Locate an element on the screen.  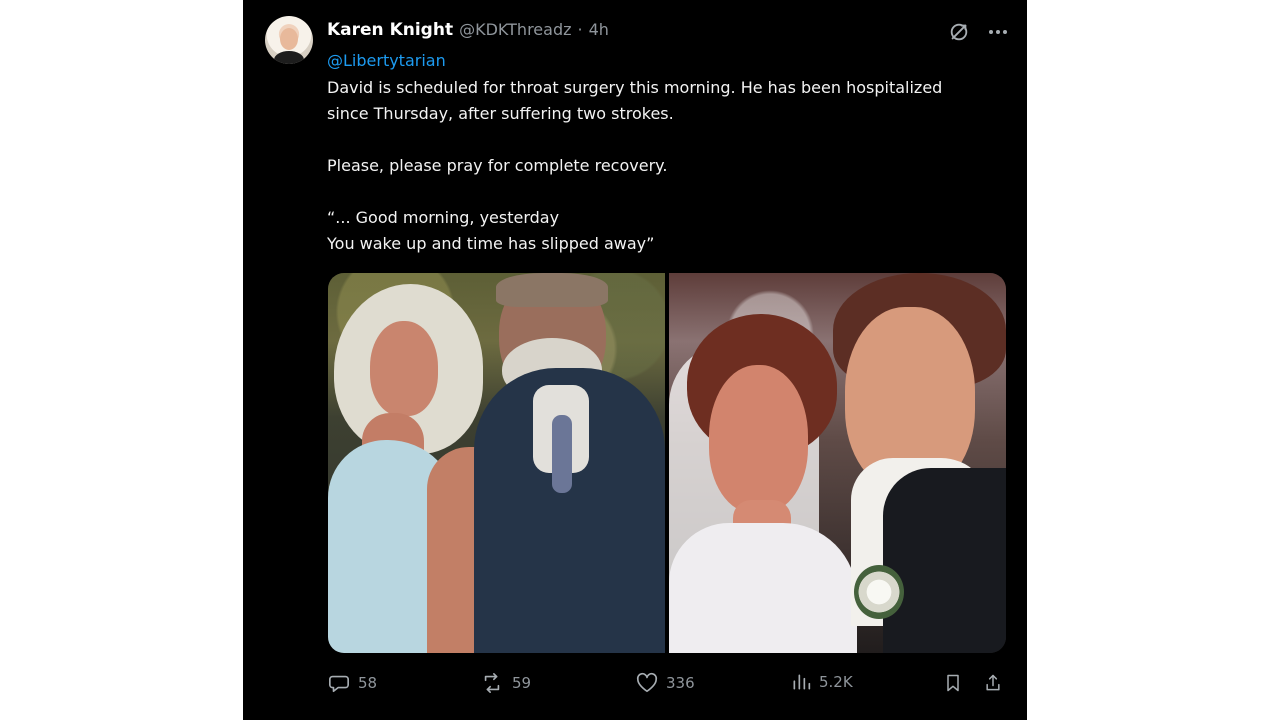
reply-icon is located at coordinates (339, 683).